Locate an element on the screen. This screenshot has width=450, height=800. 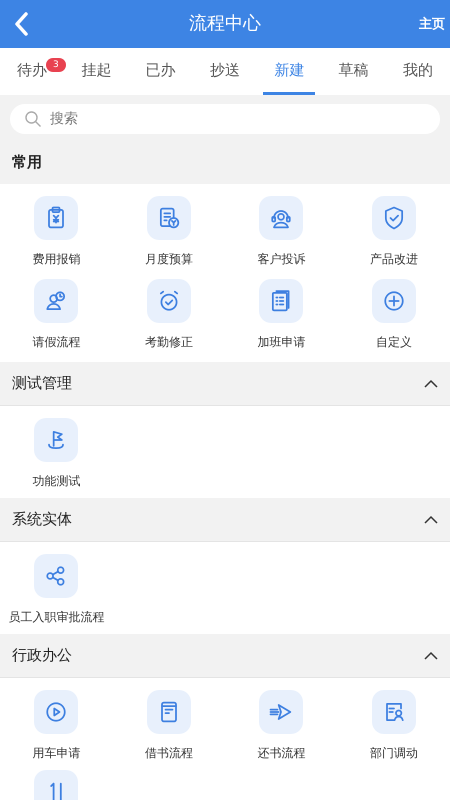
search-field: 搜索 is located at coordinates (225, 119).